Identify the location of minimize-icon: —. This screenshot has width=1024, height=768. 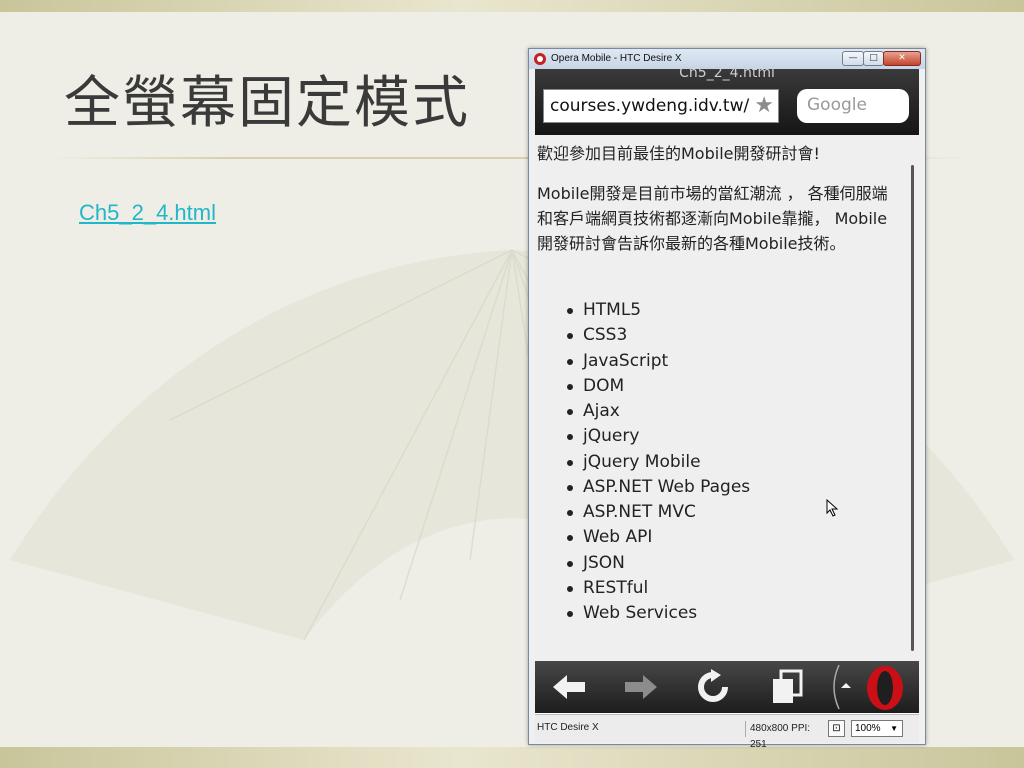
(853, 58).